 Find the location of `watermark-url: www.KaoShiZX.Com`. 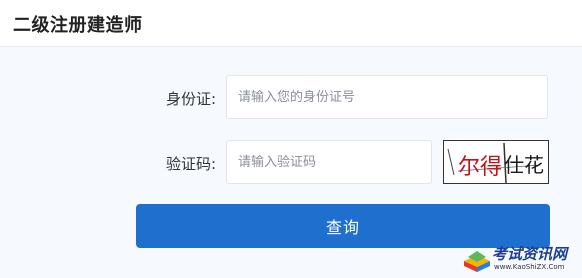

watermark-url: www.KaoShiZX.Com is located at coordinates (529, 267).